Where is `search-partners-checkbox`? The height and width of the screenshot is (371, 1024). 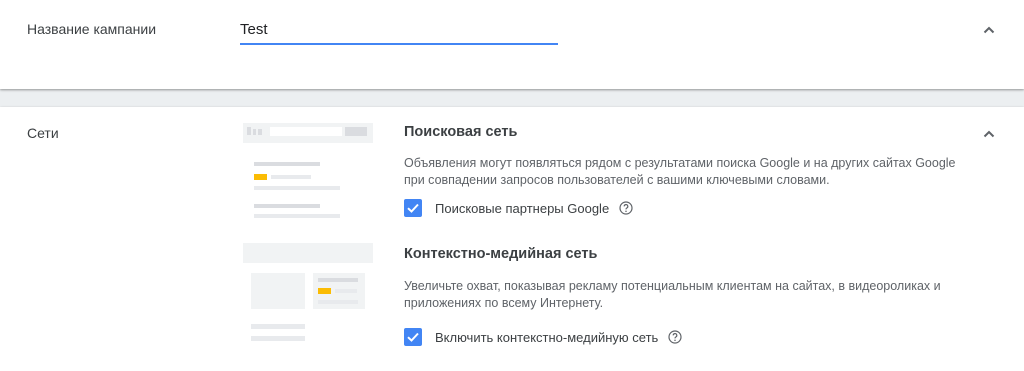 search-partners-checkbox is located at coordinates (413, 208).